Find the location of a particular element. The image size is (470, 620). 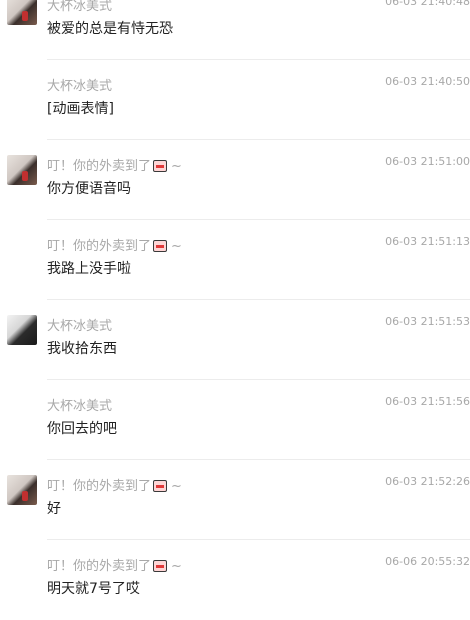

message-text: 我路上没手啦 is located at coordinates (89, 269).